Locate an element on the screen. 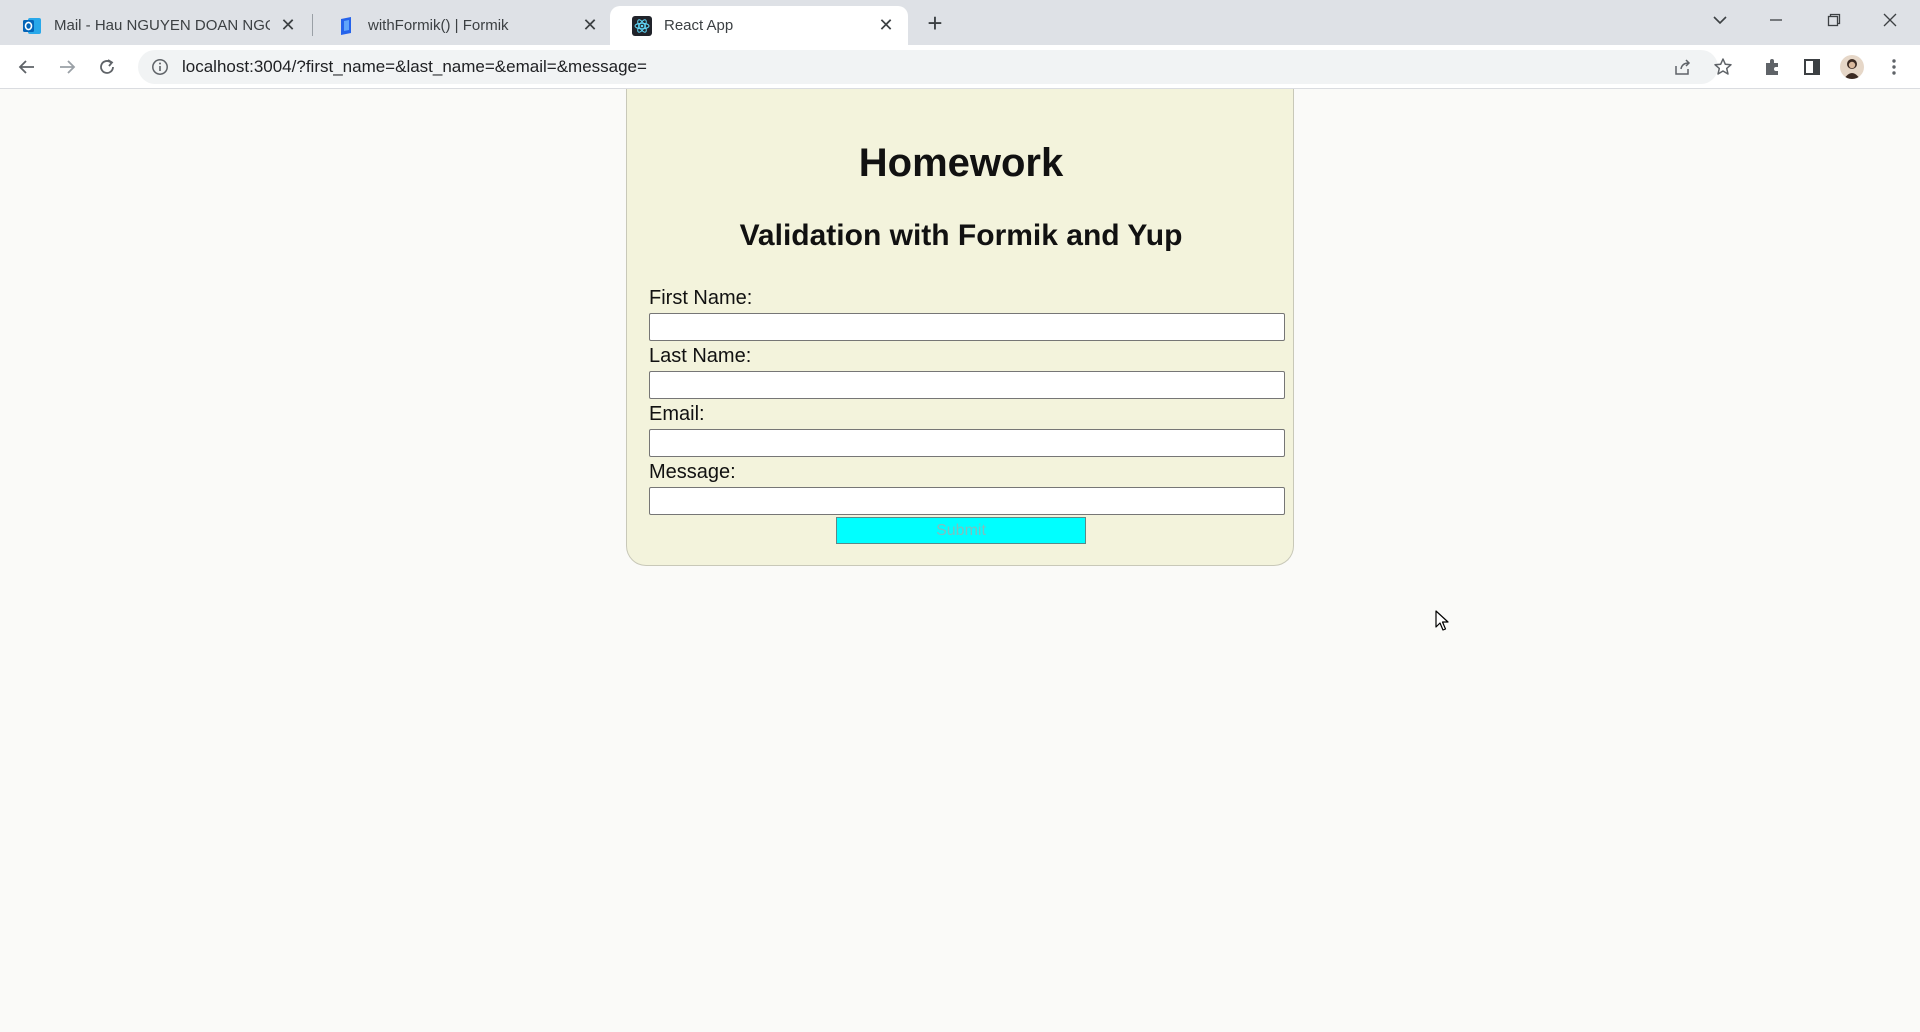  restore-button is located at coordinates (1834, 20).